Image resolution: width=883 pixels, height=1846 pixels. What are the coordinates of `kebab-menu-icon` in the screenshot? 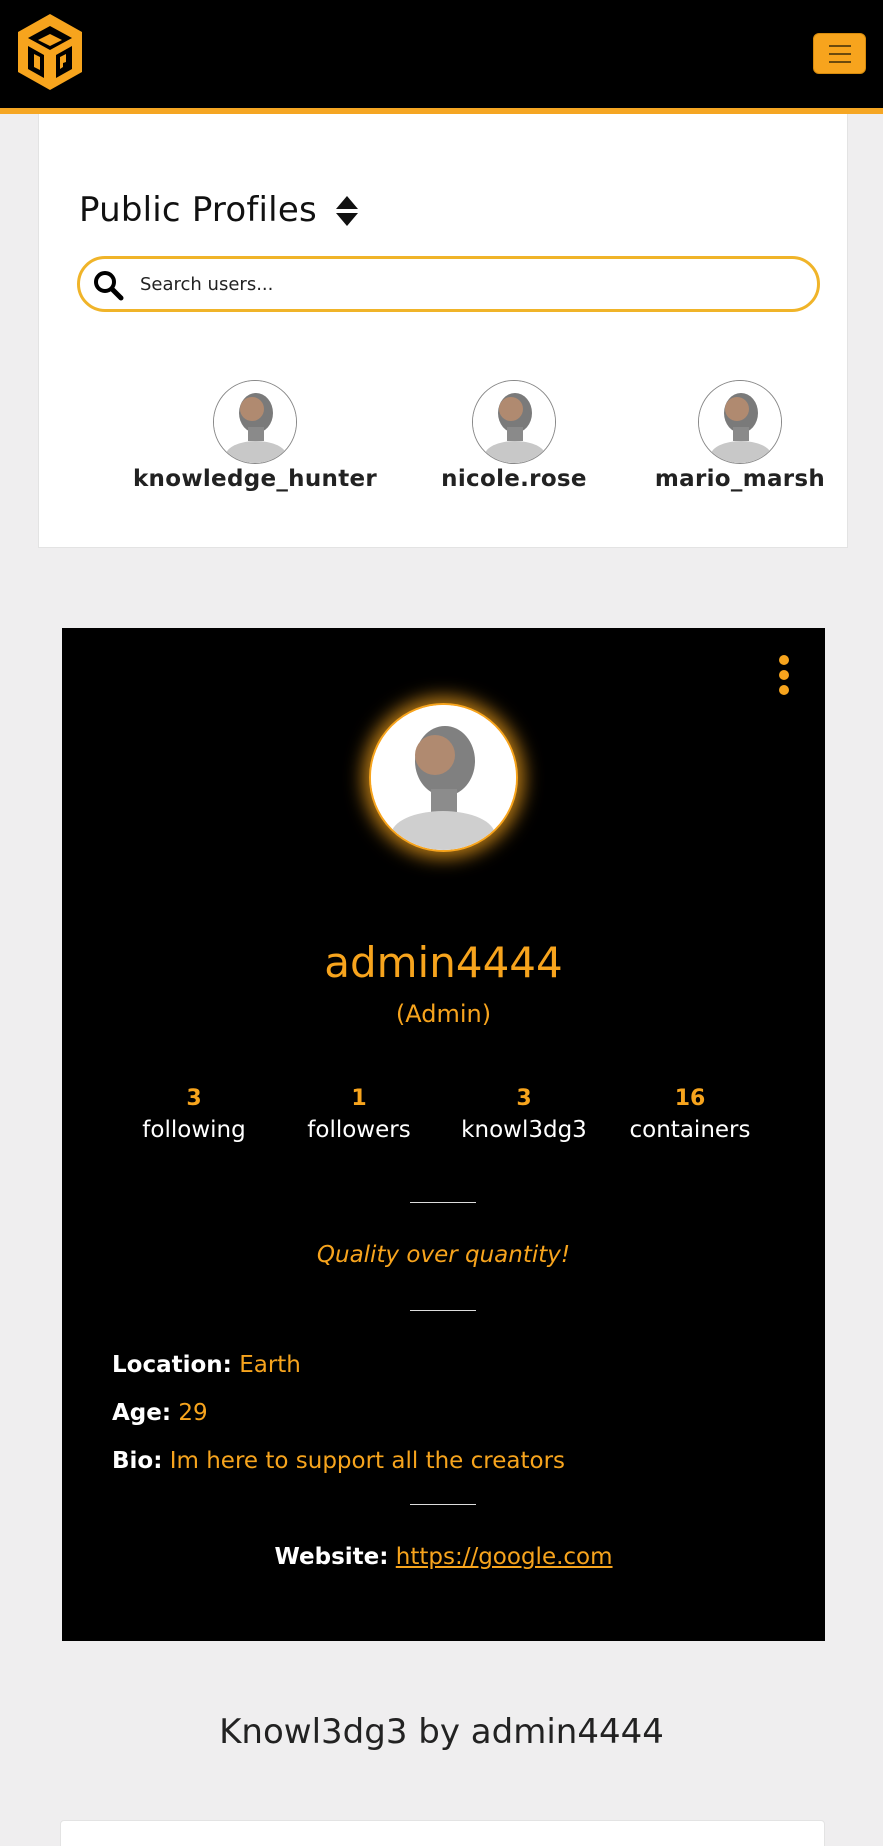 It's located at (784, 675).